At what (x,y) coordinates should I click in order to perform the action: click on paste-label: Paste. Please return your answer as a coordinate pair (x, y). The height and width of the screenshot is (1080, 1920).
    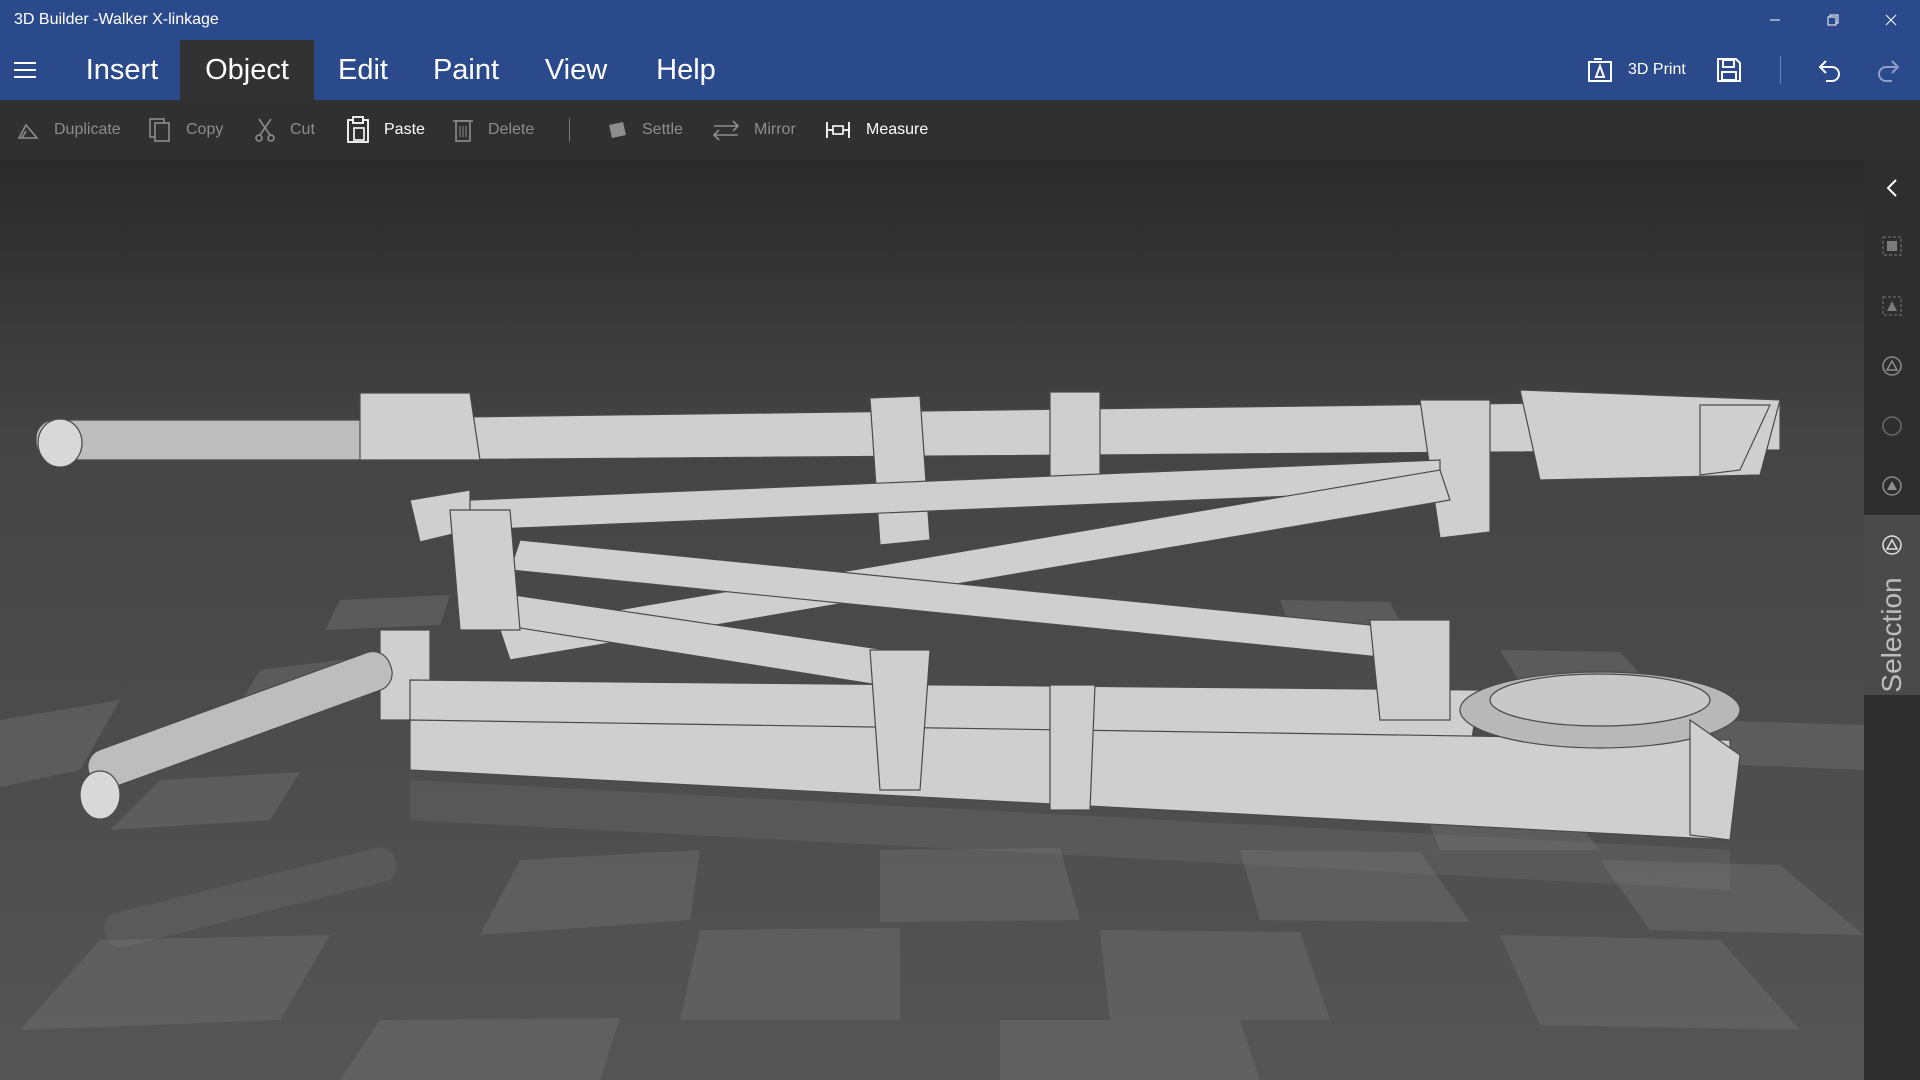
    Looking at the image, I should click on (404, 129).